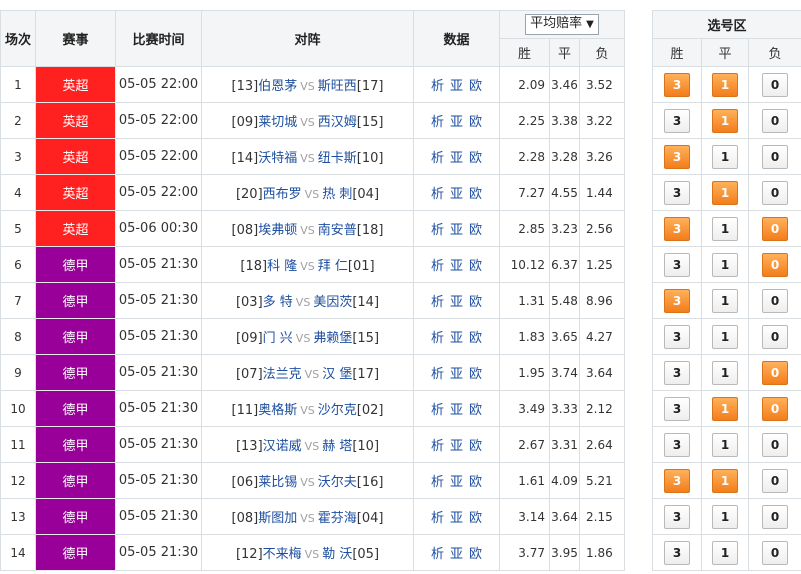 The height and width of the screenshot is (574, 801). Describe the element at coordinates (277, 518) in the screenshot. I see `home-team-link: 斯图加` at that location.